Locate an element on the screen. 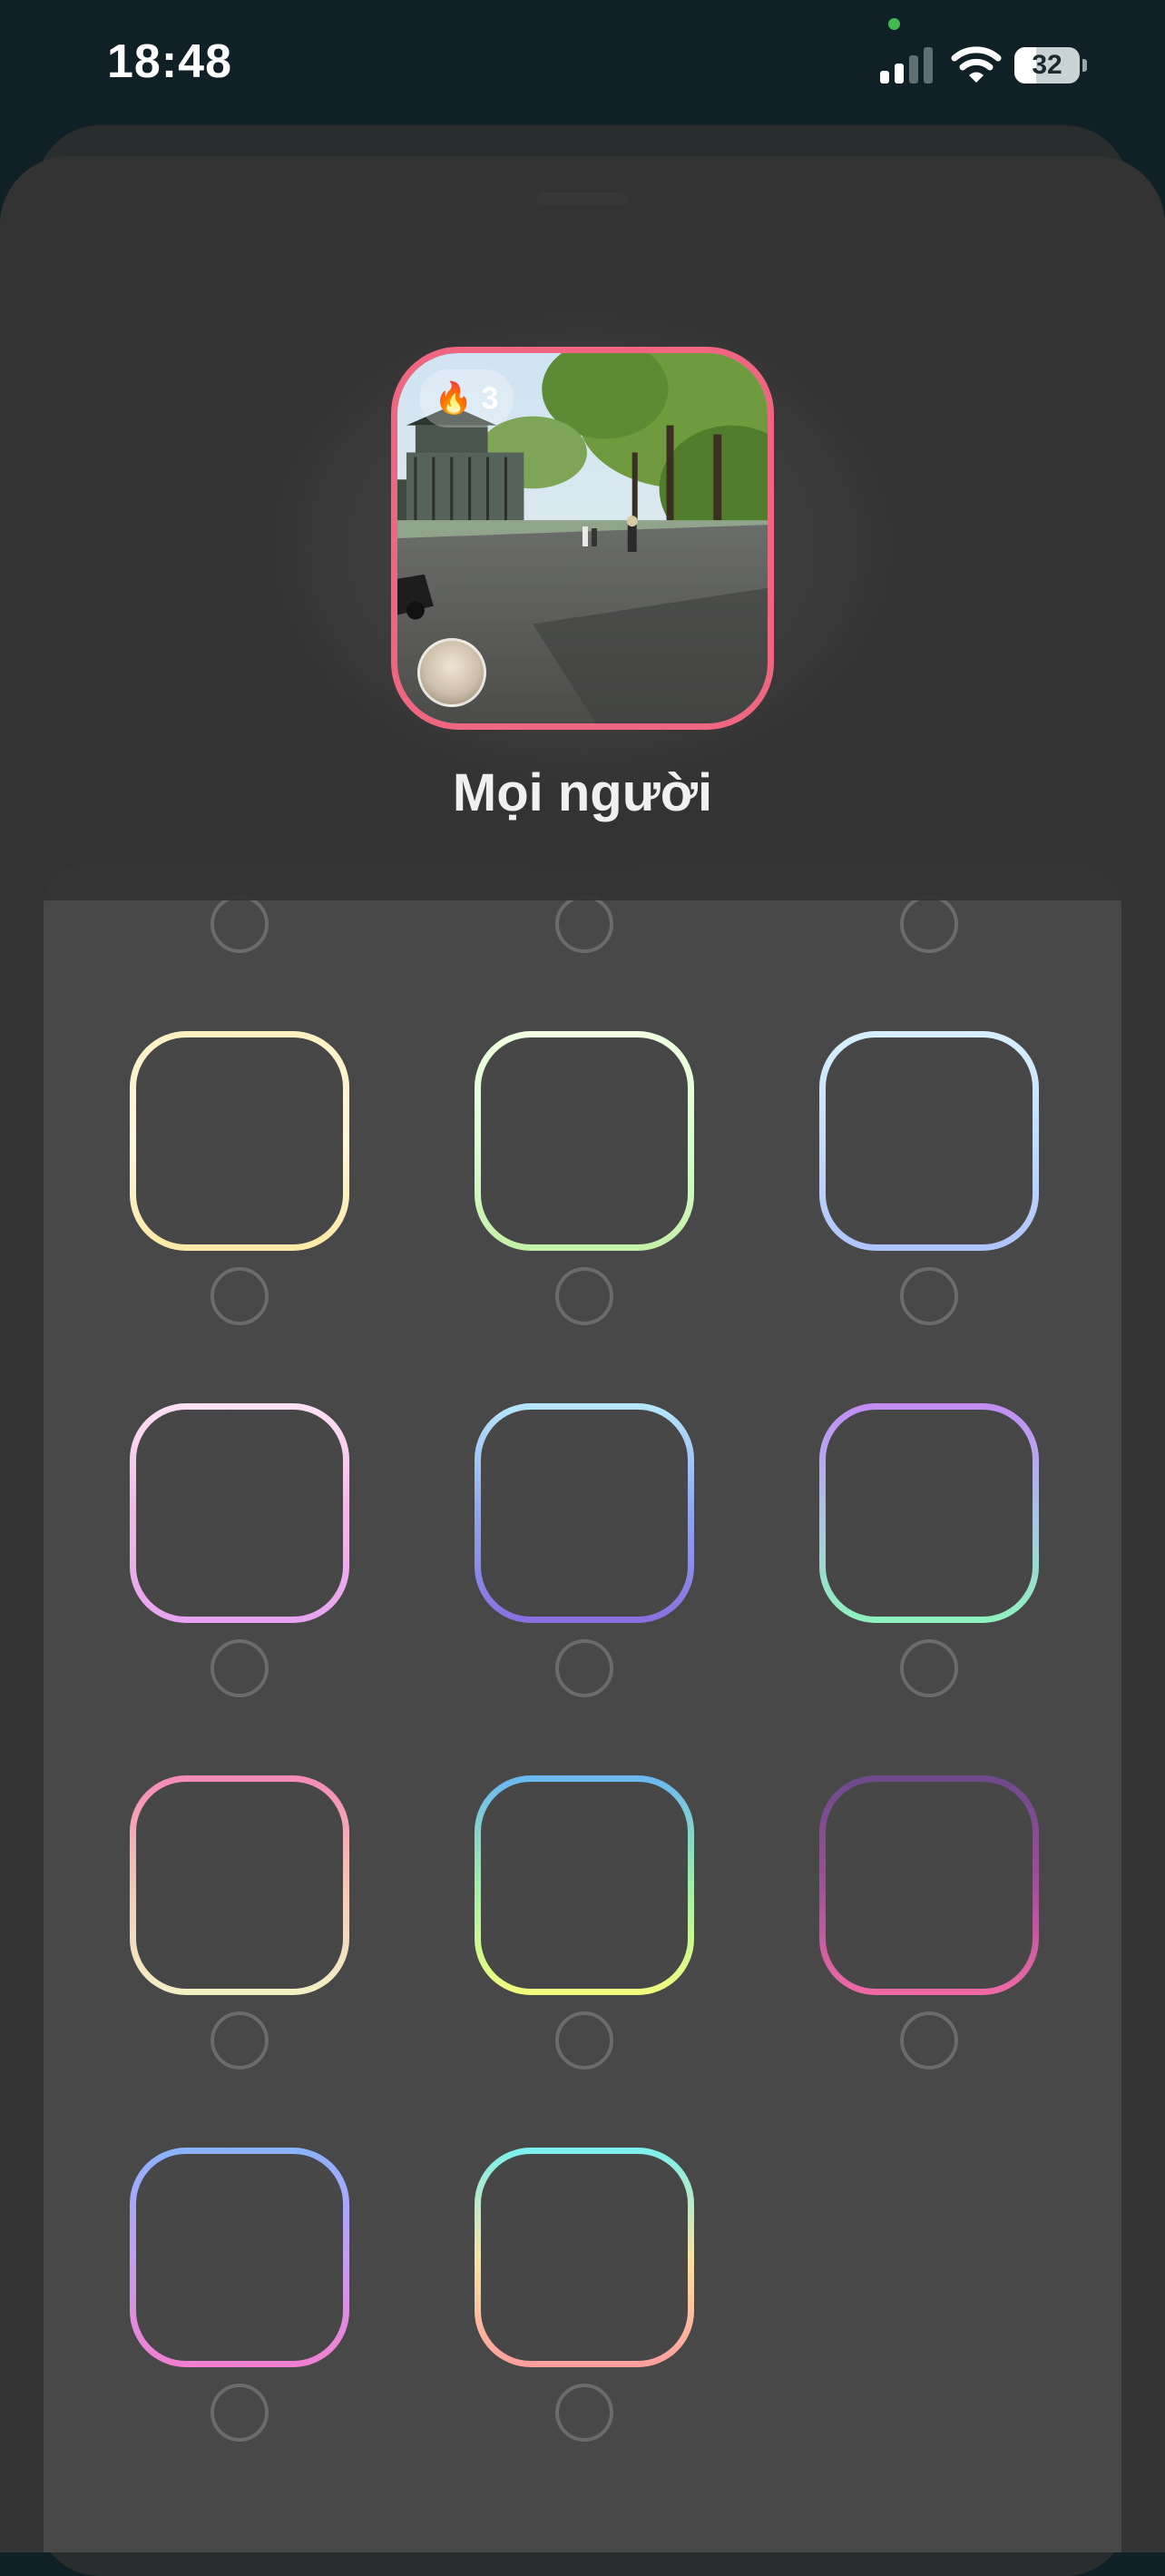 This screenshot has width=1165, height=2576. streak-badge: 🔥 3 is located at coordinates (466, 398).